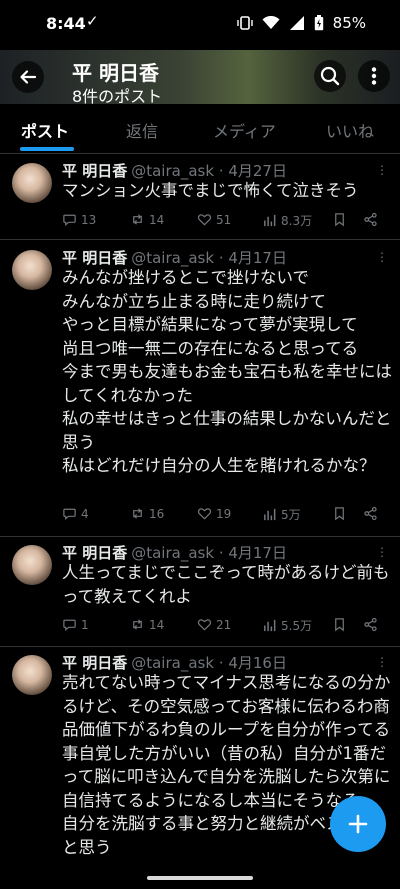 The image size is (400, 889). I want to click on like-count: 19, so click(224, 513).